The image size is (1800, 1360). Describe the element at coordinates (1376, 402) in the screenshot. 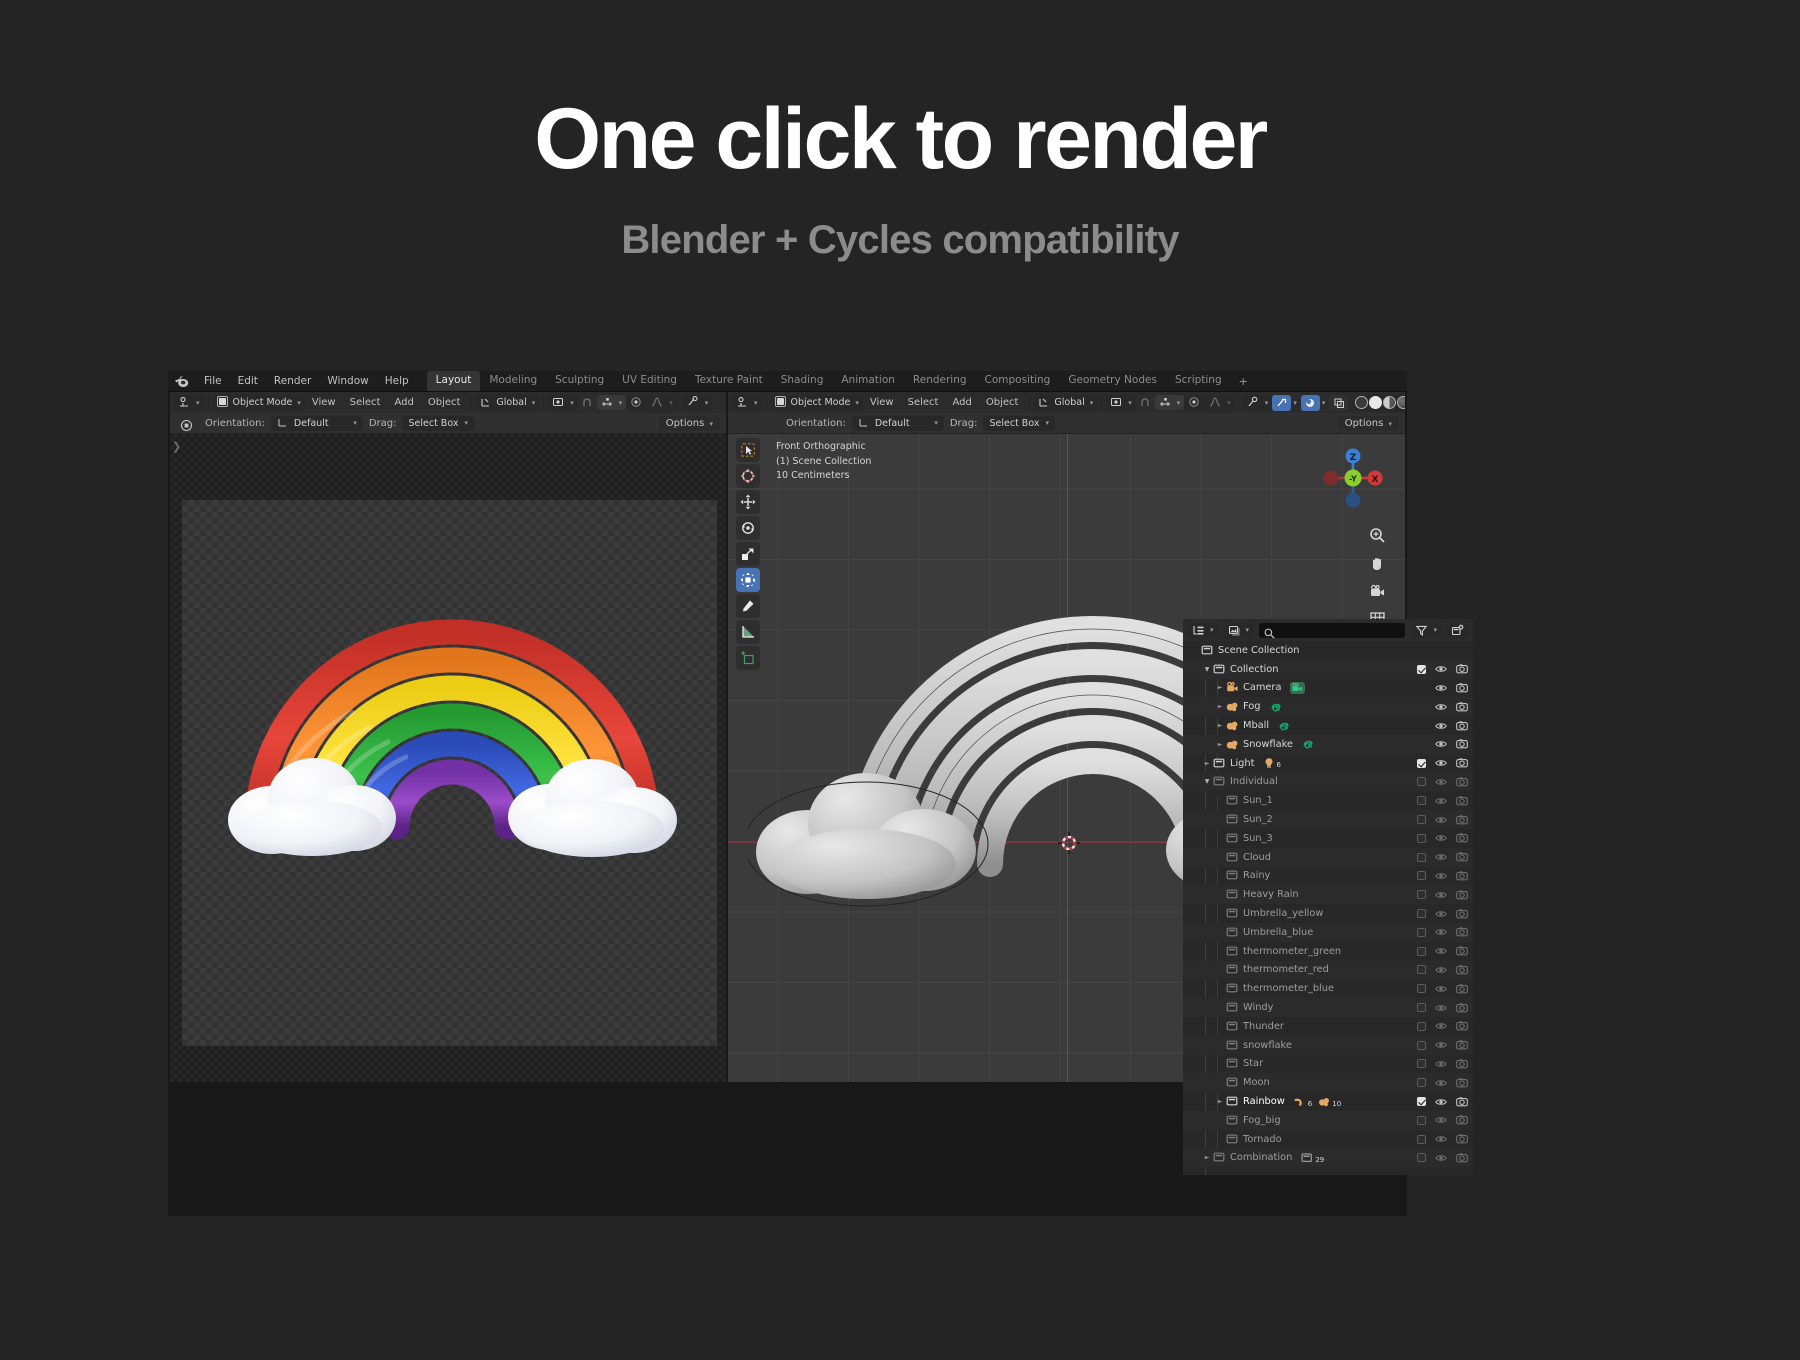

I see `solid-shading-icon` at that location.